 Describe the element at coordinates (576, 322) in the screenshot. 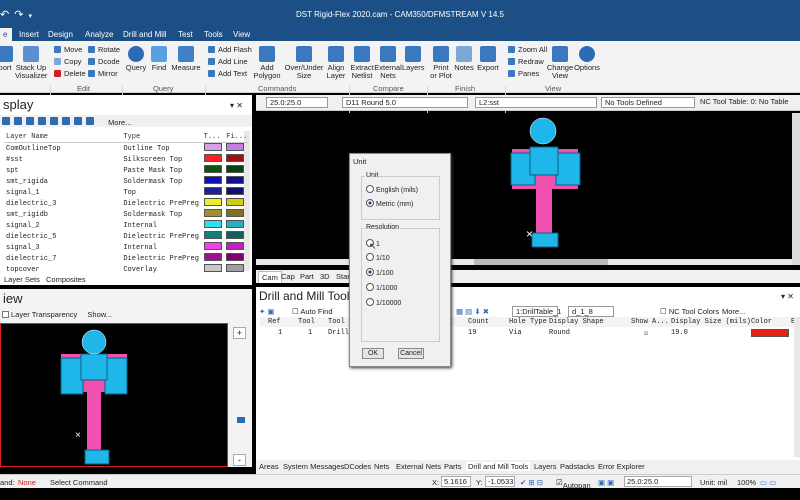

I see `col-display-shape: Display Shape` at that location.